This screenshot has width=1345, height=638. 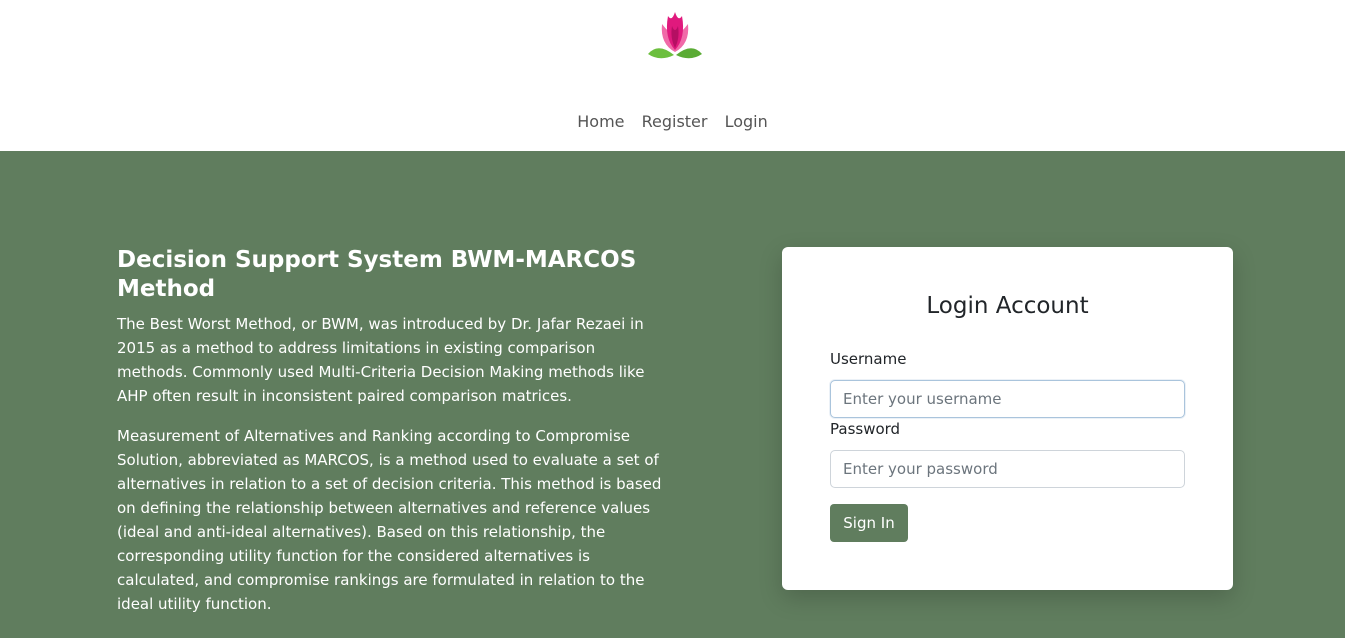 I want to click on main-nav: Home Register Login, so click(x=672, y=121).